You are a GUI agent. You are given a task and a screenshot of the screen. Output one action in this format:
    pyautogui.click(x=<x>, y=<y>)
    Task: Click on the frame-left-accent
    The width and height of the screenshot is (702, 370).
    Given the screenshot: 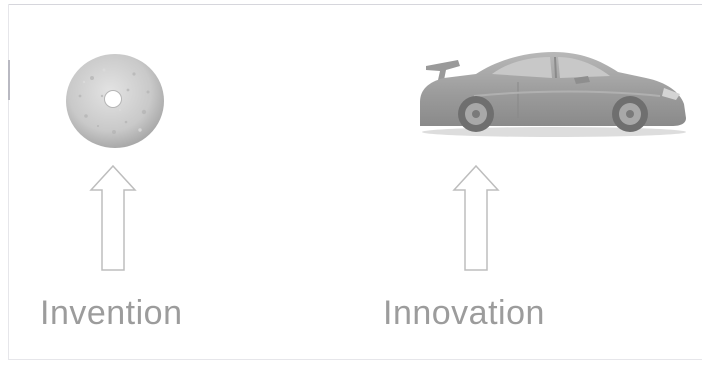 What is the action you would take?
    pyautogui.click(x=9, y=80)
    